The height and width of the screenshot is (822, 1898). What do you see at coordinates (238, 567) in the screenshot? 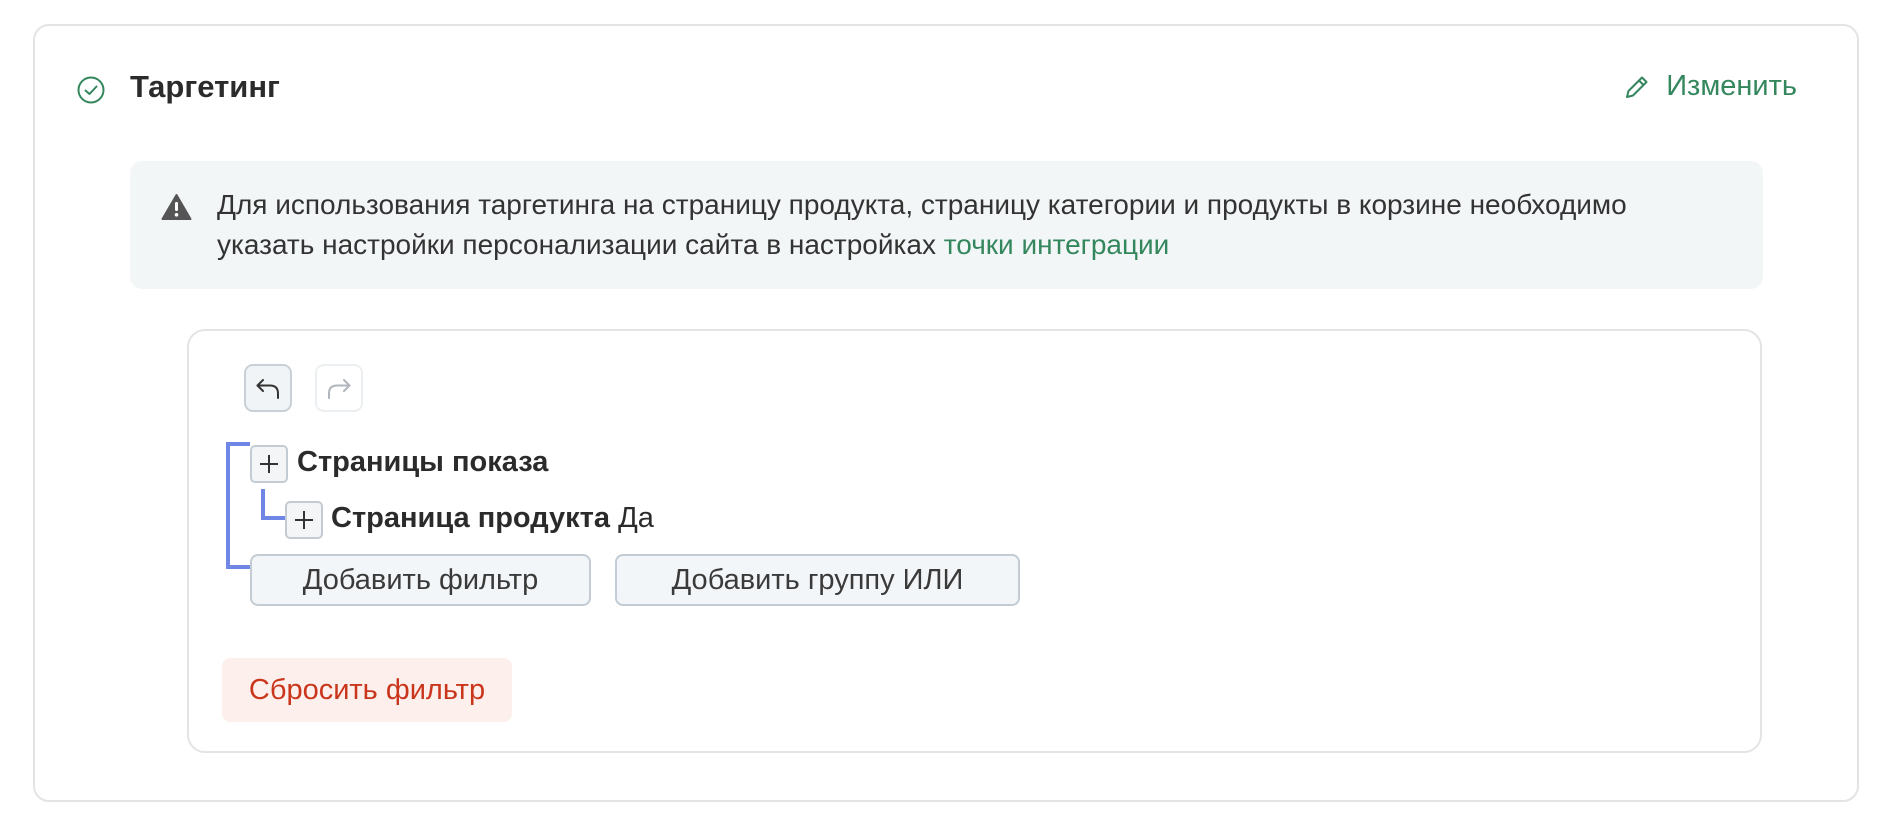
I see `tree-line-bottom` at bounding box center [238, 567].